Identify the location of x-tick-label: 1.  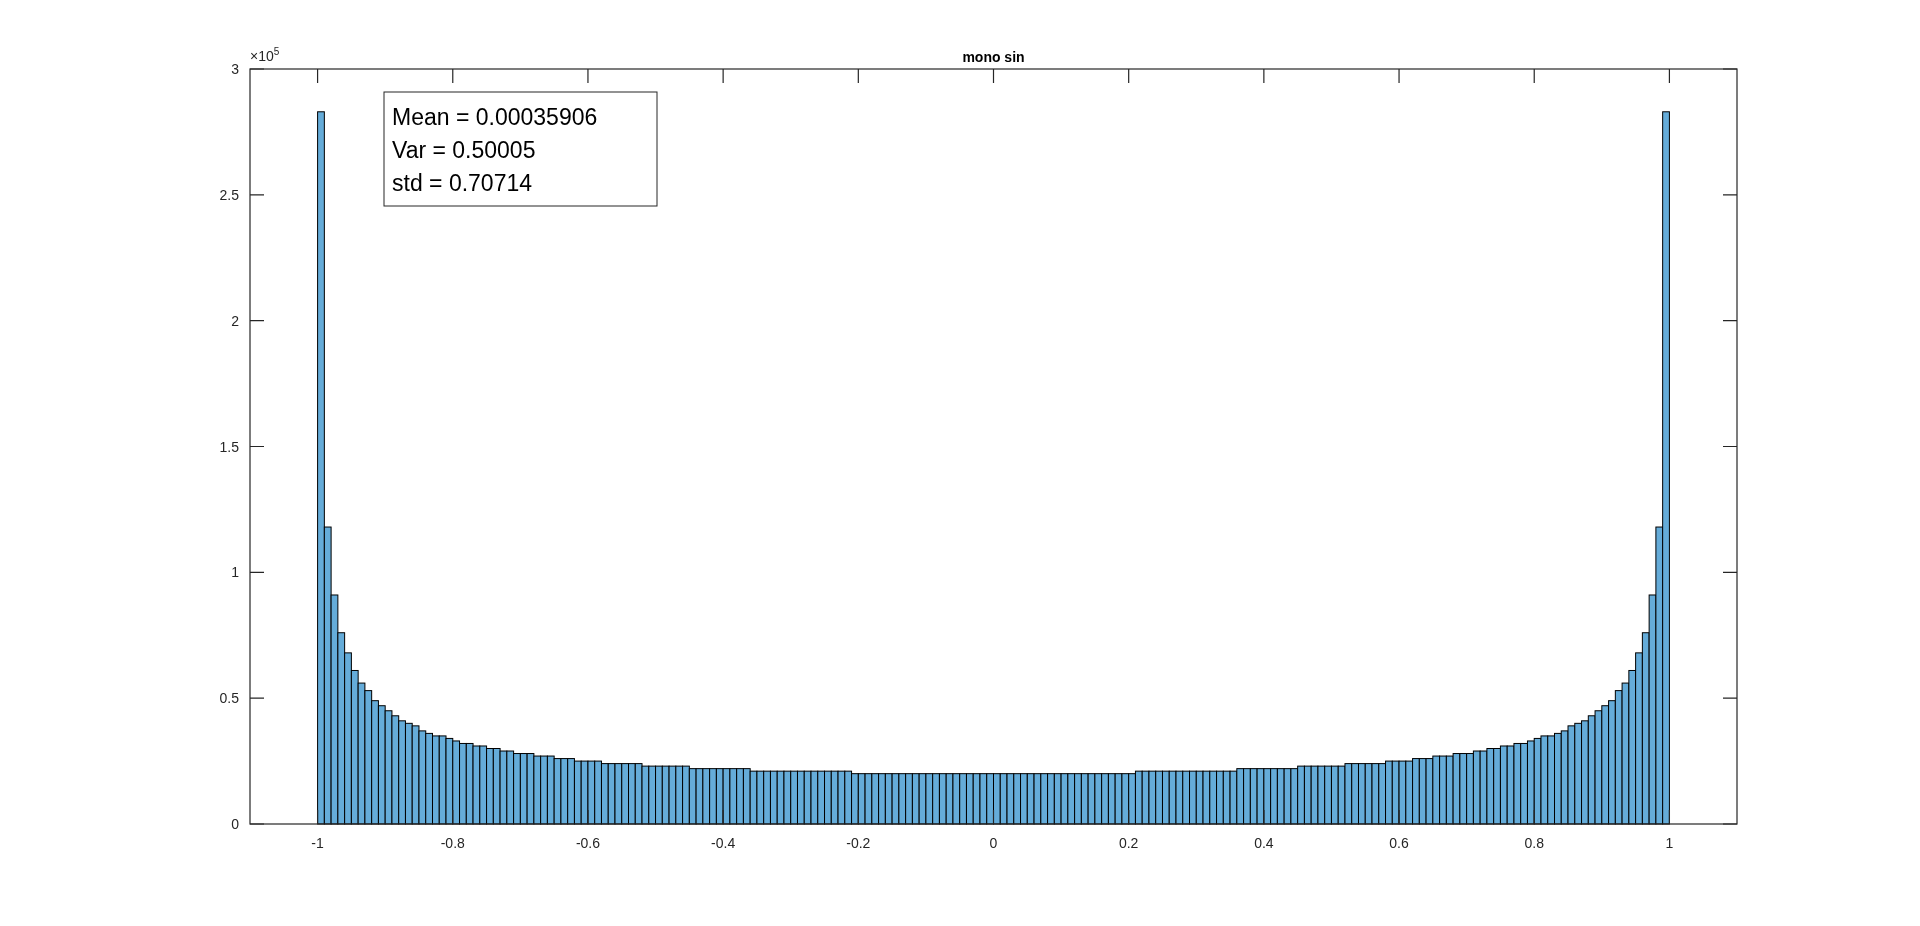
(1669, 843).